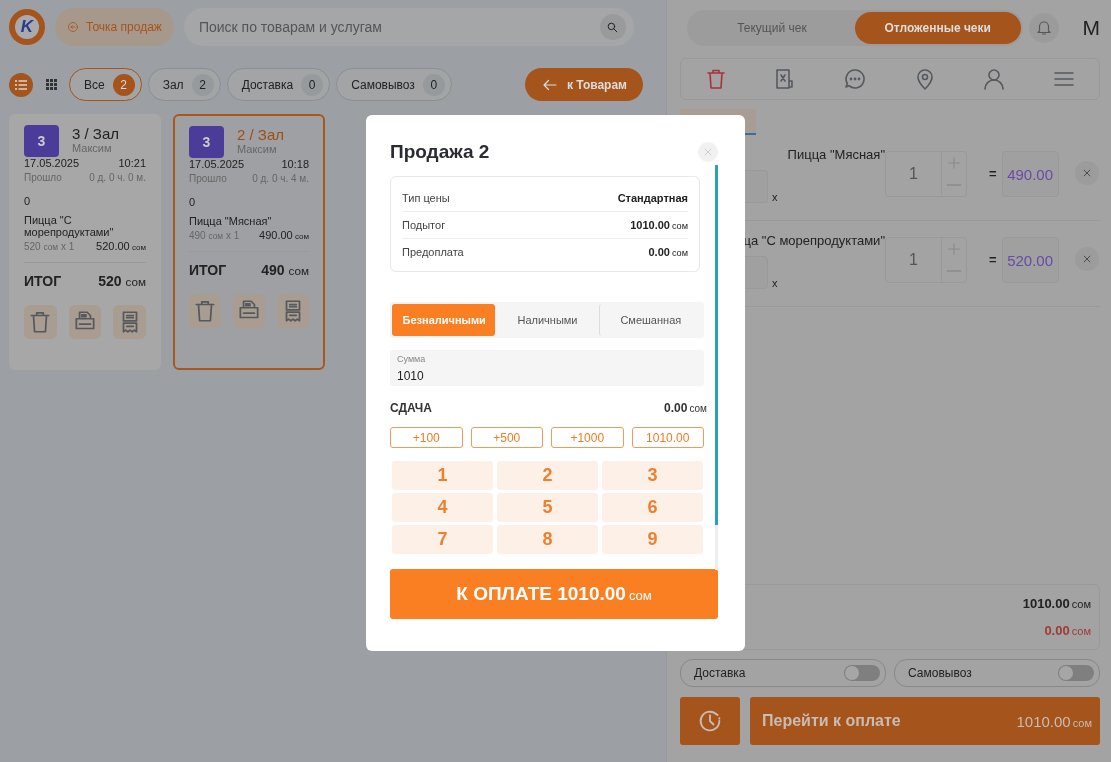 The height and width of the screenshot is (762, 1111). I want to click on bell-icon, so click(1043, 28).